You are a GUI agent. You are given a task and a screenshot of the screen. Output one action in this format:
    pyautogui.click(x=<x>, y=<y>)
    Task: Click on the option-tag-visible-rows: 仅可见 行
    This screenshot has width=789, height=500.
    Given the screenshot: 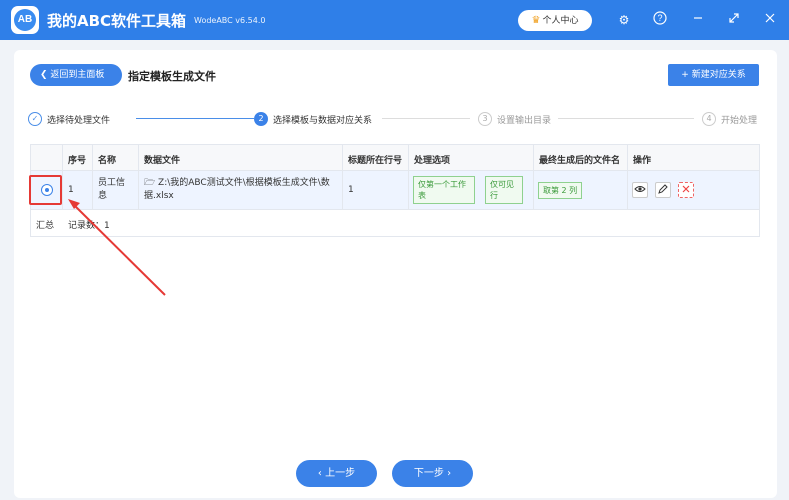 What is the action you would take?
    pyautogui.click(x=504, y=190)
    